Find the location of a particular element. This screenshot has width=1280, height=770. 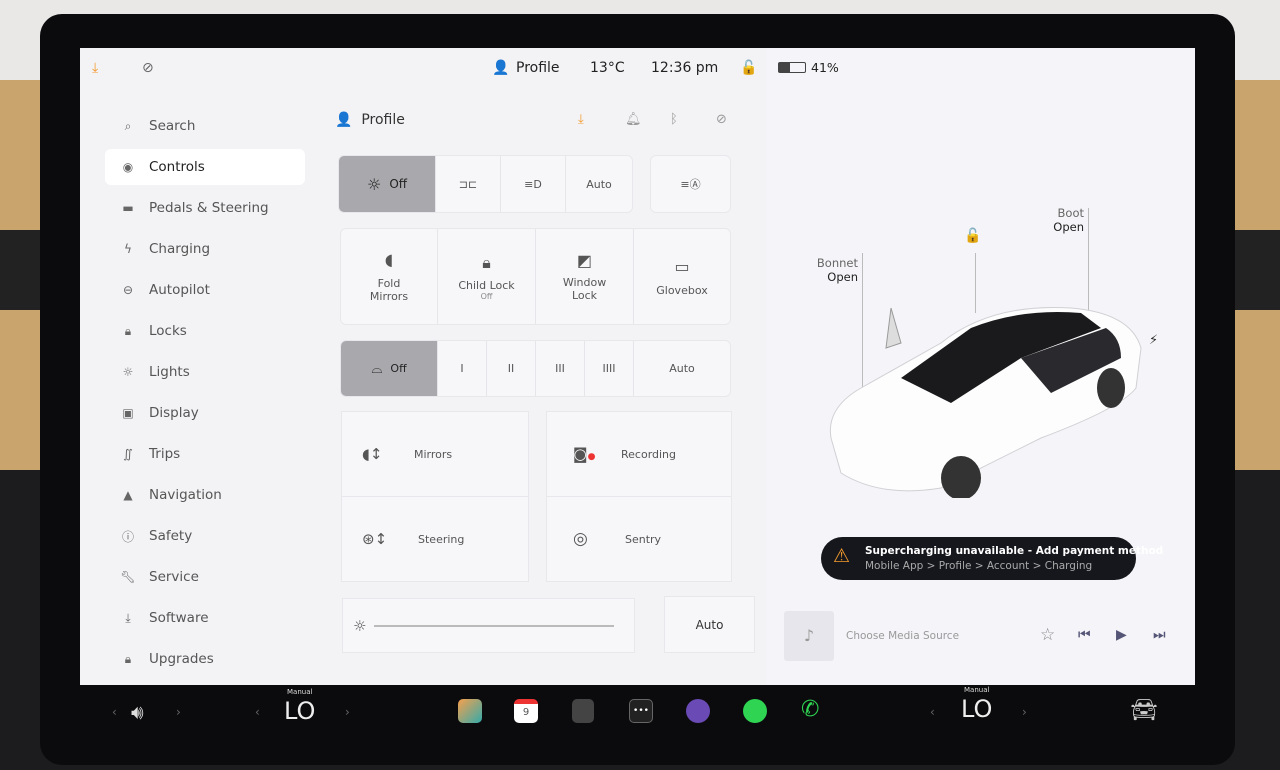

bluetooth-icon: ᛒ is located at coordinates (674, 119).